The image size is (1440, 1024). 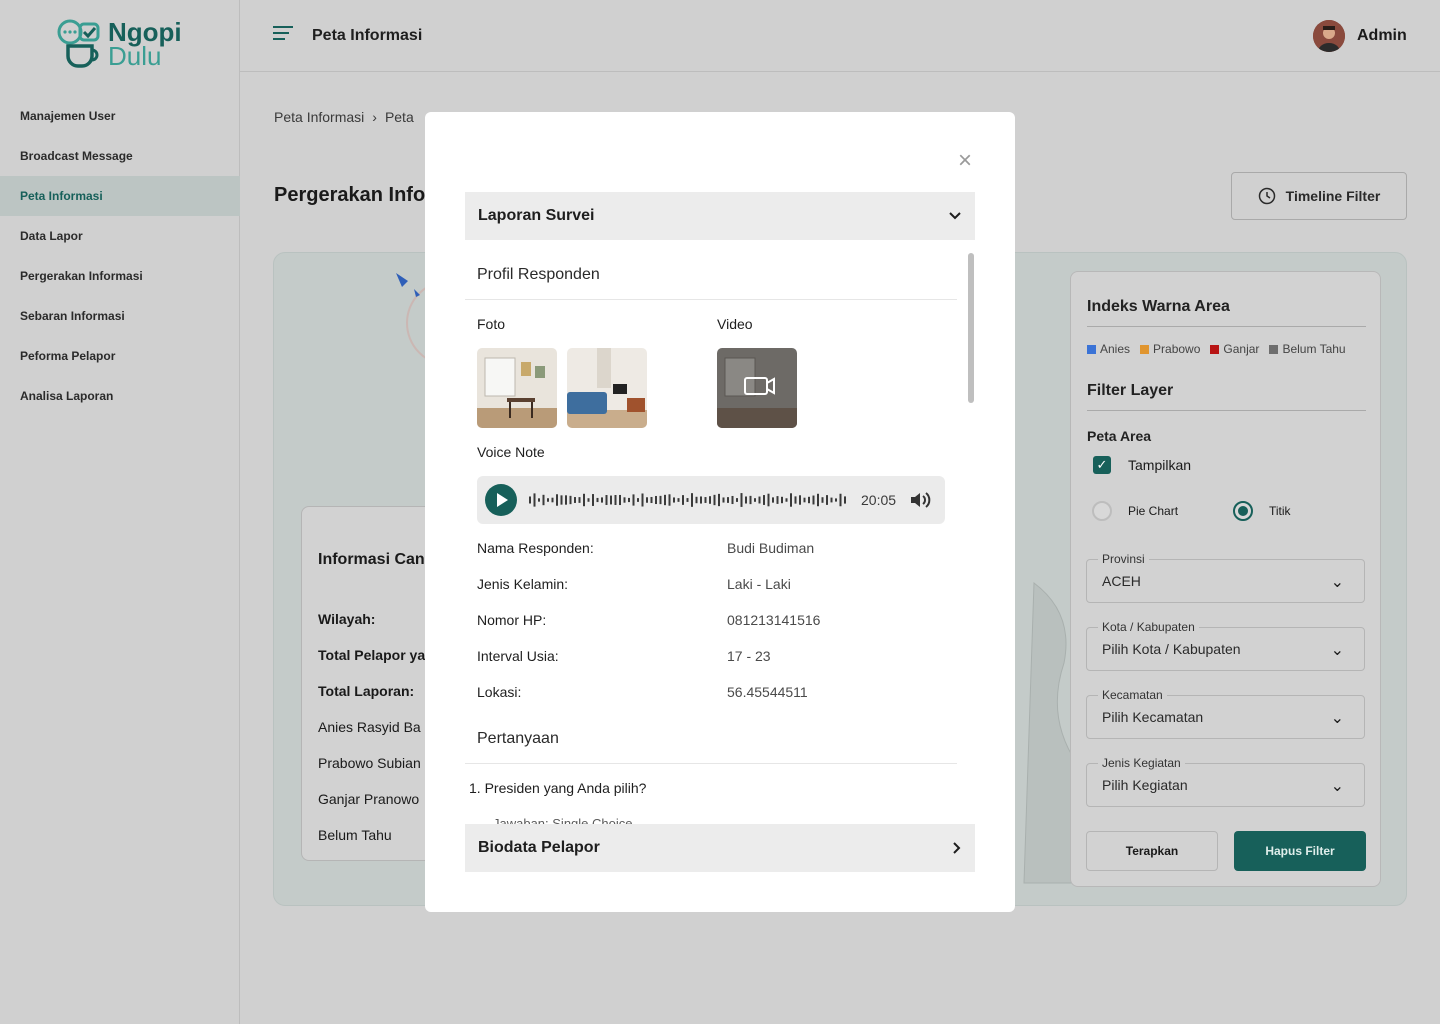 What do you see at coordinates (491, 324) in the screenshot?
I see `foto-label: Foto` at bounding box center [491, 324].